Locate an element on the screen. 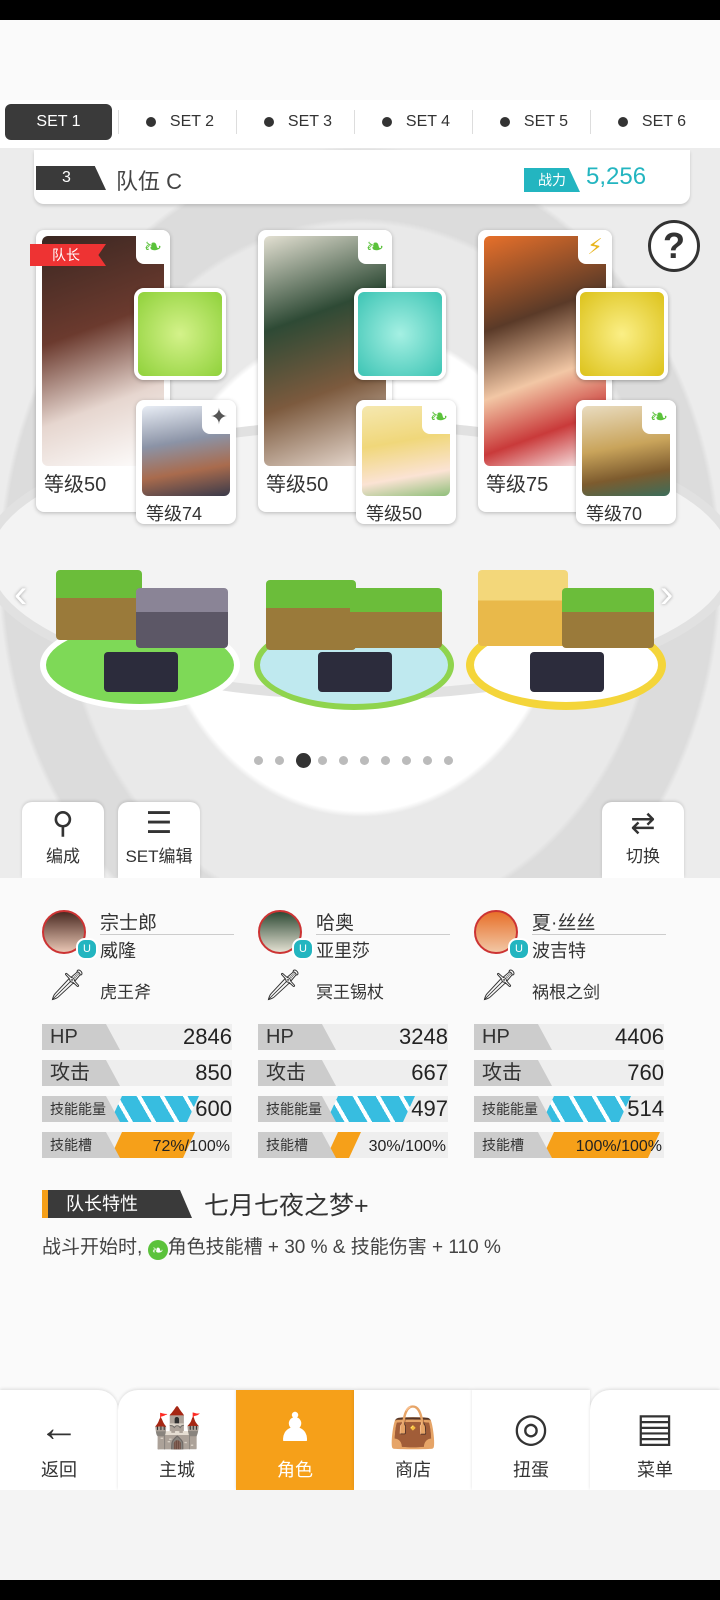 Image resolution: width=720 pixels, height=1600 pixels. tab-label: SET 5 is located at coordinates (546, 121).